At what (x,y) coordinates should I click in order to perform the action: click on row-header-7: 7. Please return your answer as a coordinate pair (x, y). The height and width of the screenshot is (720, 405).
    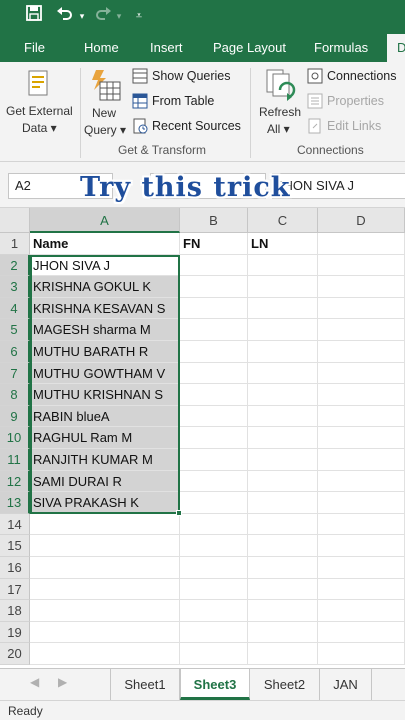
    Looking at the image, I should click on (15, 373).